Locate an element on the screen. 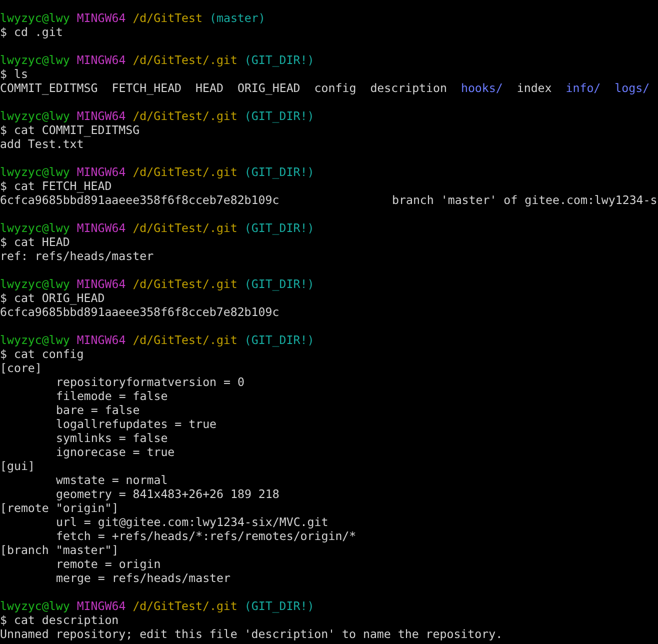 The image size is (658, 644). config-entry: fetch = +refs/heads/*:refs/remotes/origin/* is located at coordinates (206, 536).